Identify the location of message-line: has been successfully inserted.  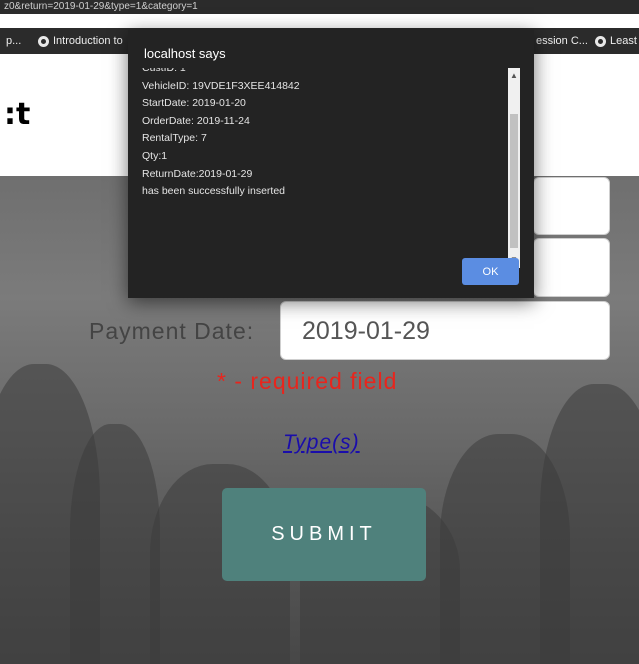
(213, 191).